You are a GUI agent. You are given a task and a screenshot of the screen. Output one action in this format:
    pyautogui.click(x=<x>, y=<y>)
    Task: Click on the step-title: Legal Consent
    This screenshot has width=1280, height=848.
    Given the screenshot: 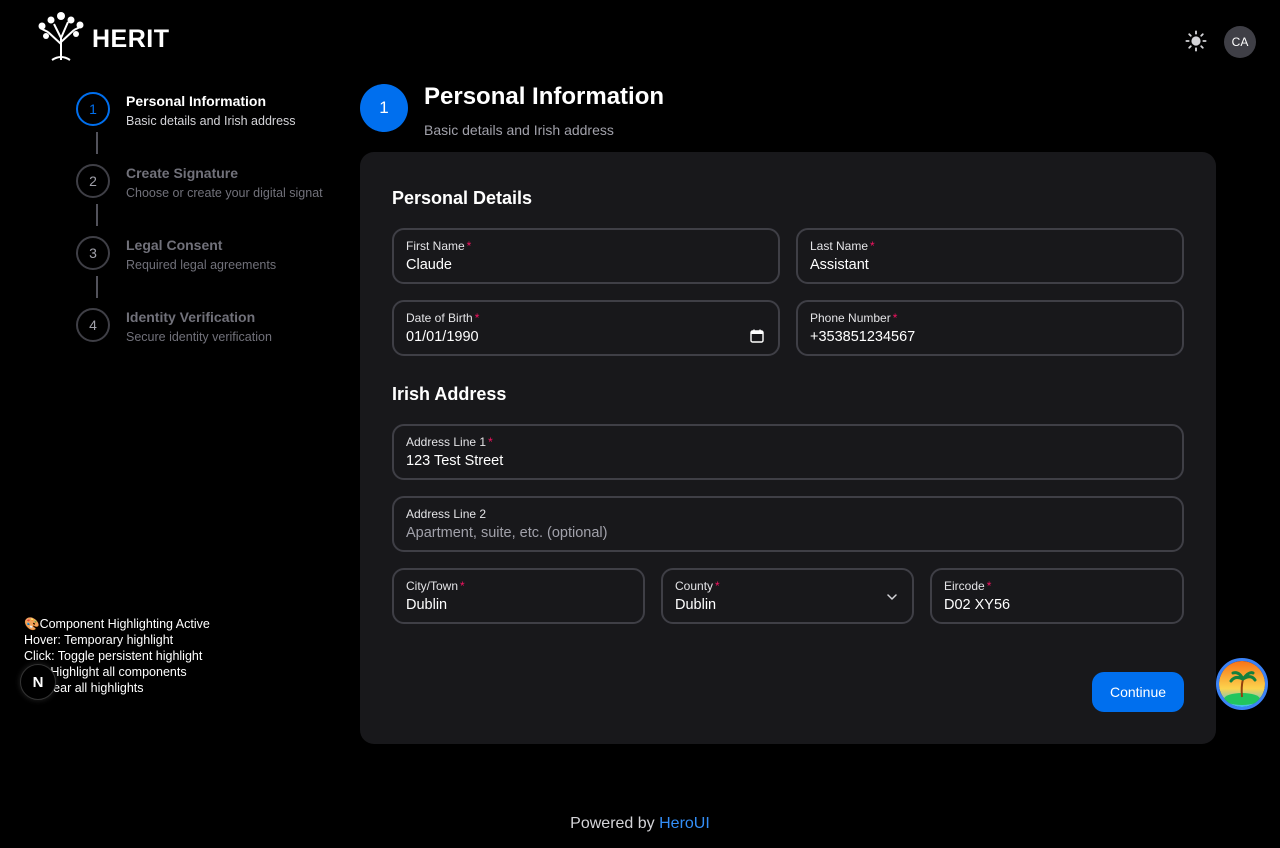 What is the action you would take?
    pyautogui.click(x=174, y=245)
    